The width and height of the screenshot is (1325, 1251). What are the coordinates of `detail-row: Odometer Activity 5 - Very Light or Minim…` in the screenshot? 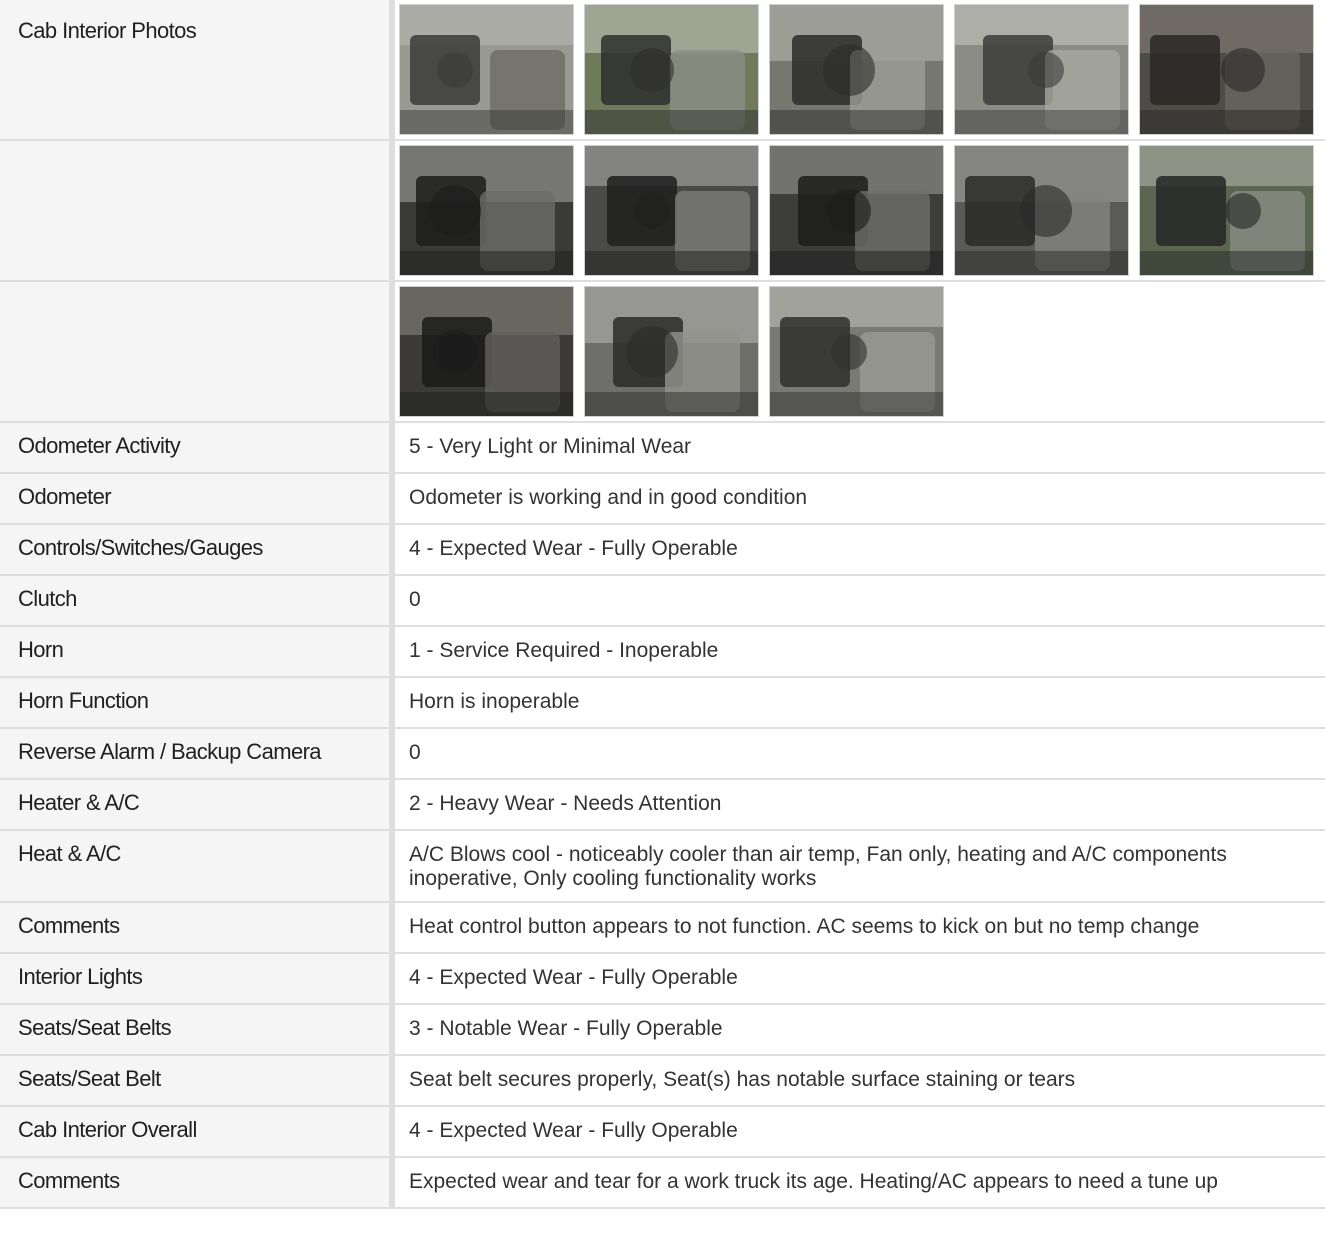 It's located at (662, 448).